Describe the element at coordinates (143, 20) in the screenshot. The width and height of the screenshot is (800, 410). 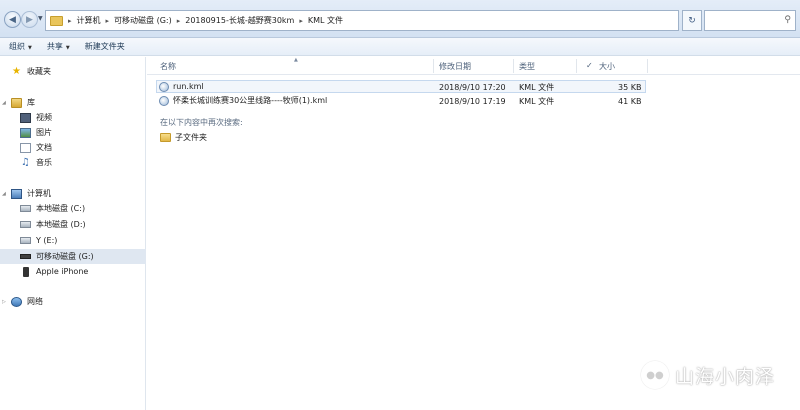
I see `breadcrumb-drive-g: 可移动磁盘 (G:)` at that location.